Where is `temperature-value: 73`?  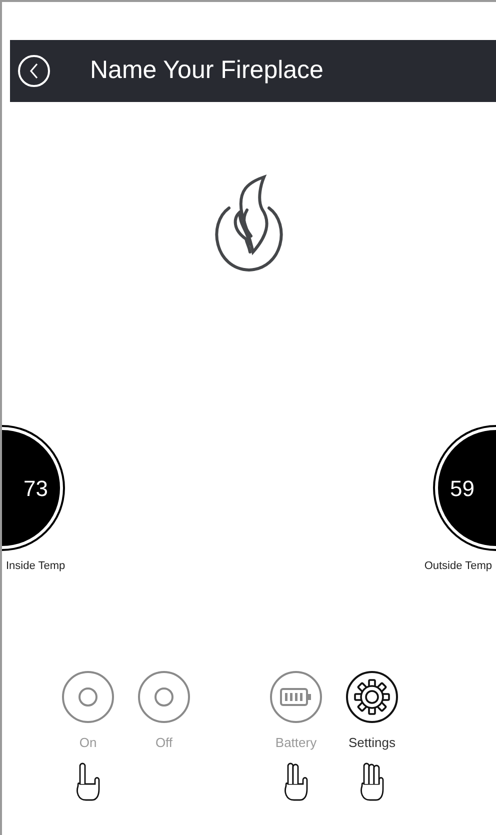
temperature-value: 73 is located at coordinates (36, 488).